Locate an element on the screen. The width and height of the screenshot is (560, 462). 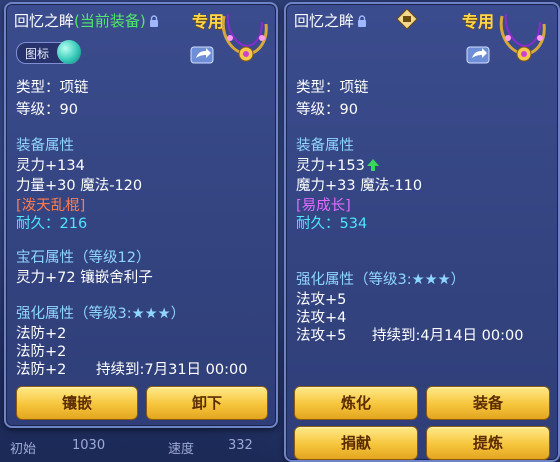
attr-line: 灵力+153 is located at coordinates (338, 164).